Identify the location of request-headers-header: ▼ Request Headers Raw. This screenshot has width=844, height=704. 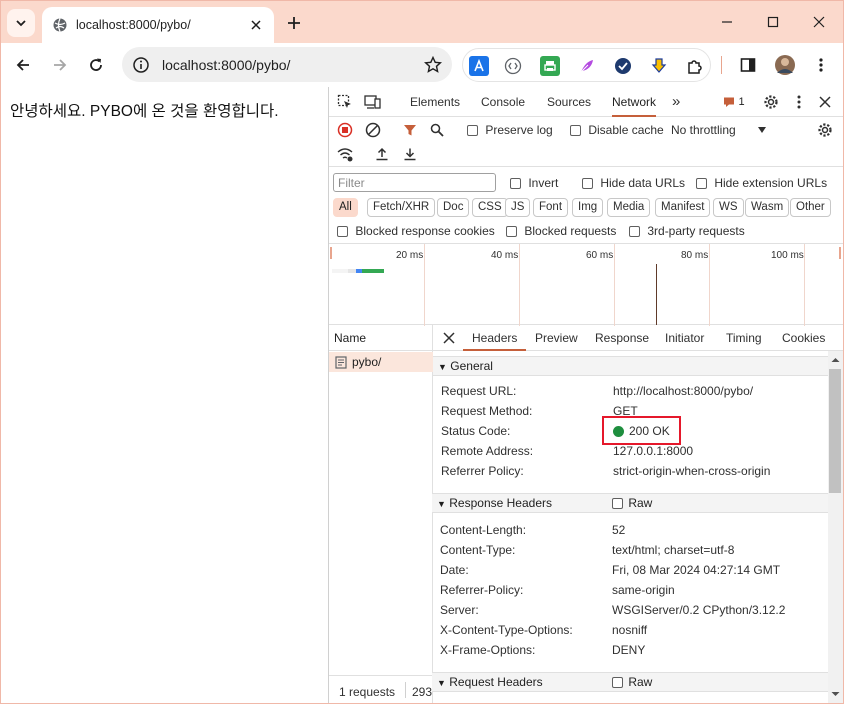
(630, 682).